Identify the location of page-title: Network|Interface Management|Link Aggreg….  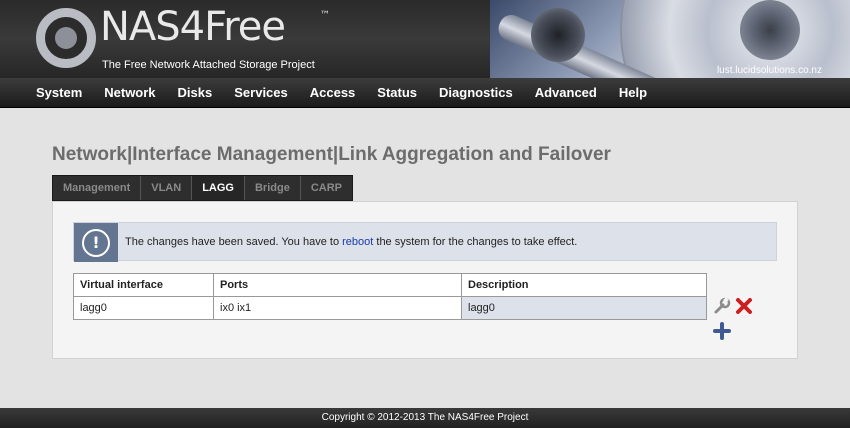
(331, 154).